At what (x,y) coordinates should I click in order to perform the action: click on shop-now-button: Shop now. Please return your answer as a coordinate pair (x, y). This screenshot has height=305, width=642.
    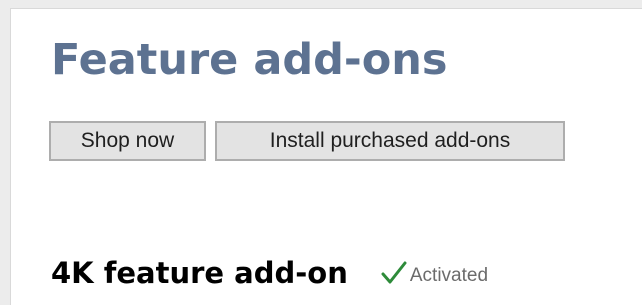
    Looking at the image, I should click on (127, 141).